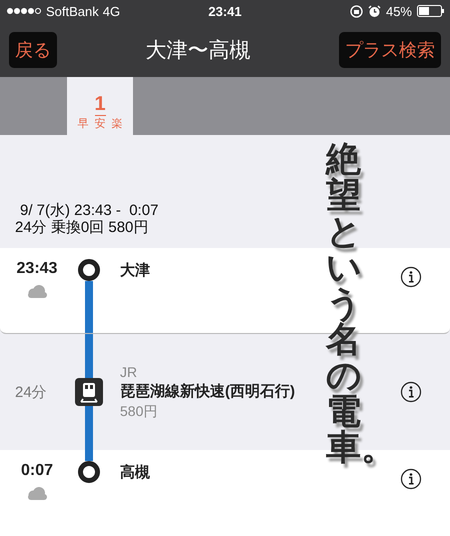 This screenshot has width=450, height=536. What do you see at coordinates (83, 124) in the screenshot?
I see `rank-label: 早` at bounding box center [83, 124].